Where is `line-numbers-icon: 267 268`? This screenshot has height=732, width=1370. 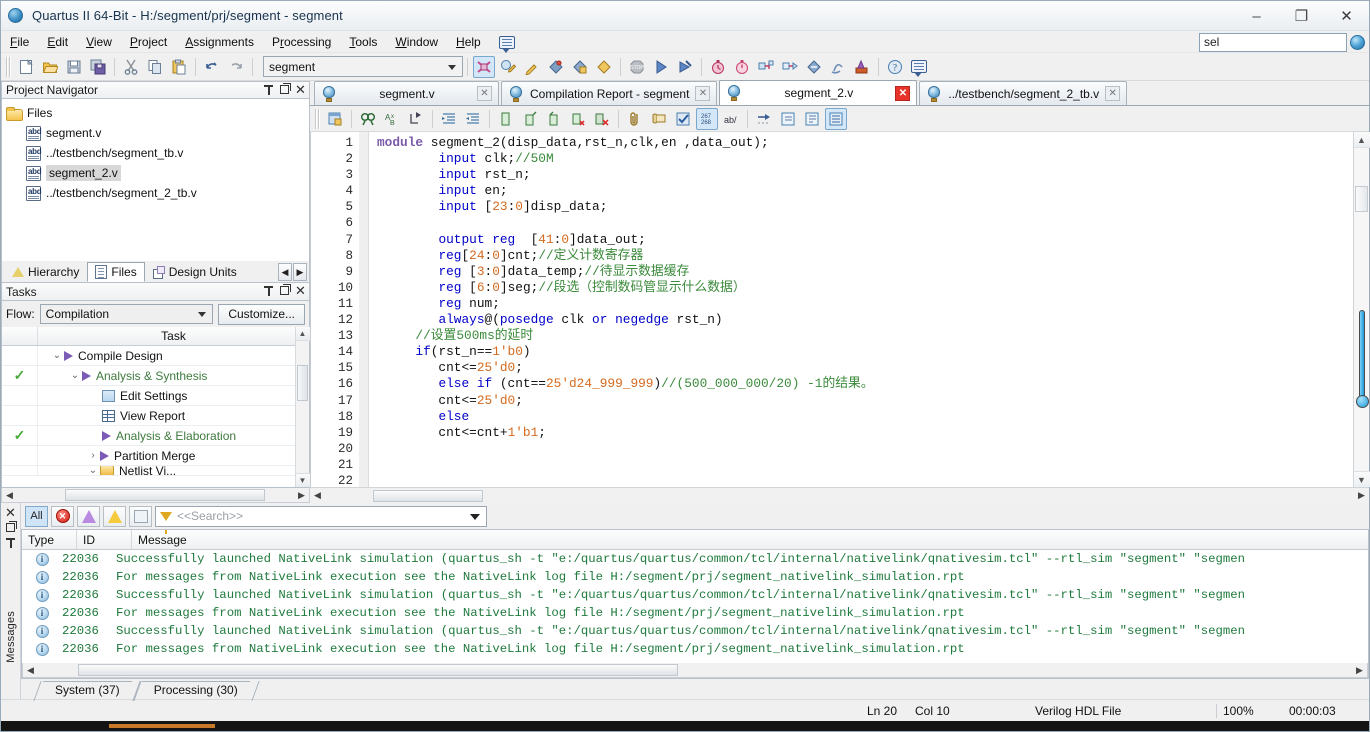
line-numbers-icon: 267 268 is located at coordinates (707, 118).